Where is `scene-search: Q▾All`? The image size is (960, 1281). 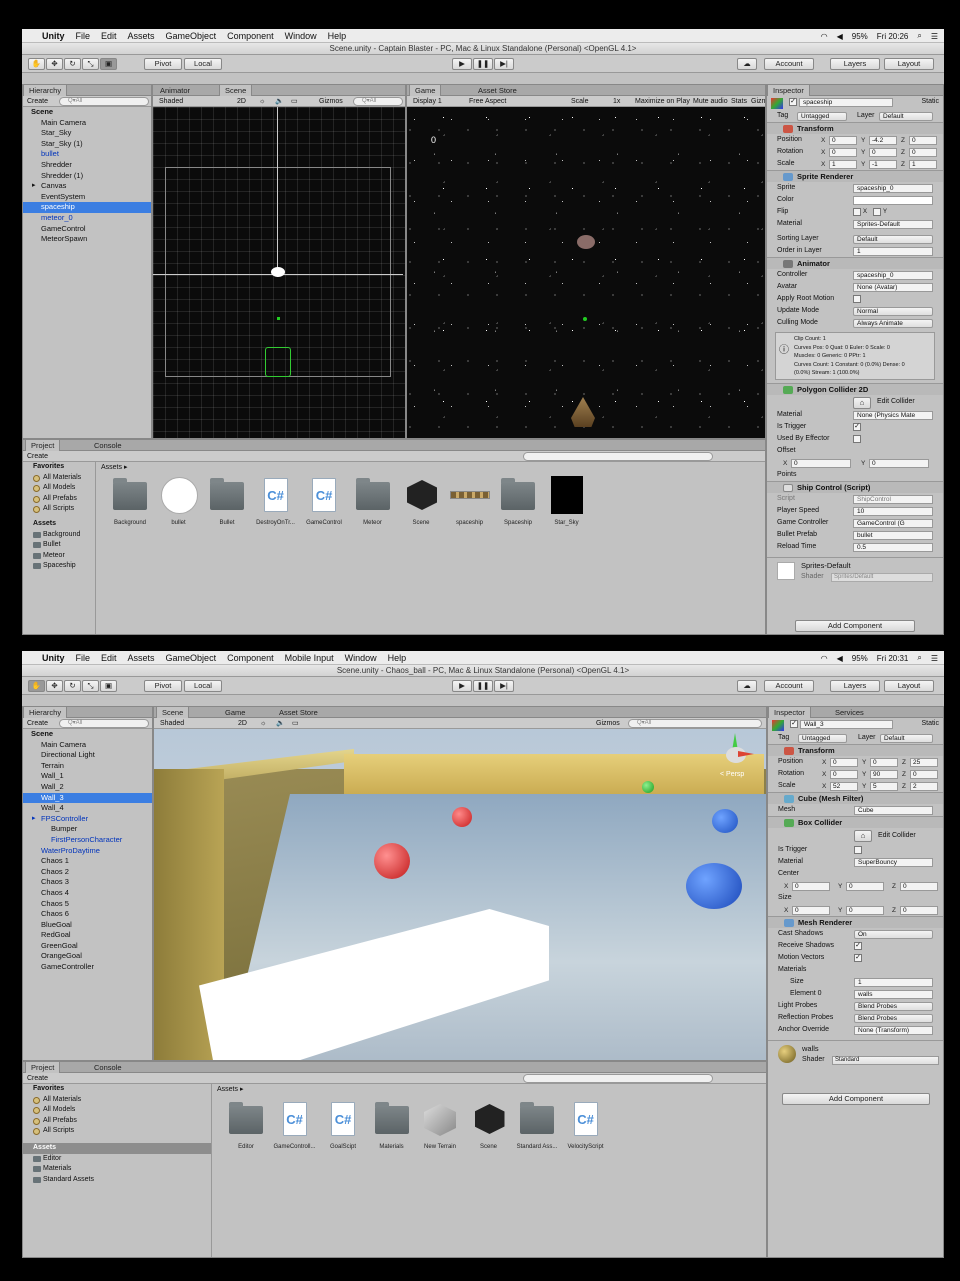
scene-search: Q▾All is located at coordinates (378, 101).